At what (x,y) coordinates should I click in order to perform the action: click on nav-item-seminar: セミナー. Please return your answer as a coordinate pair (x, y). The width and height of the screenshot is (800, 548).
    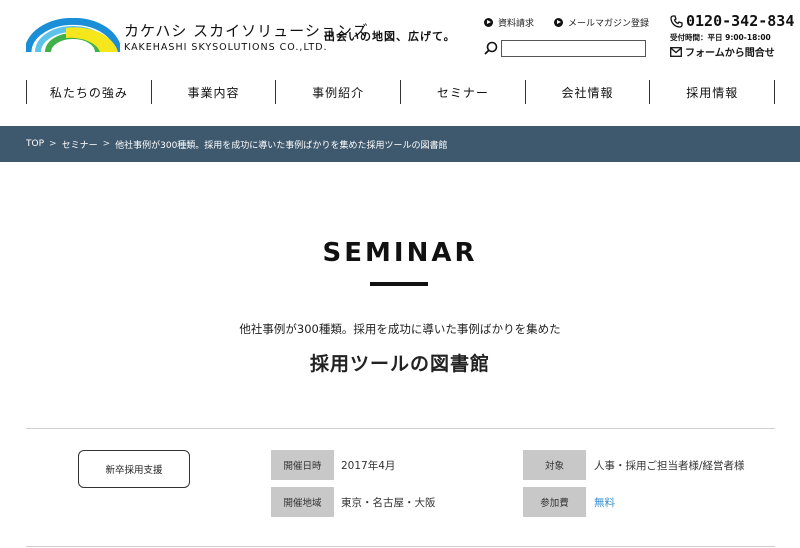
    Looking at the image, I should click on (462, 92).